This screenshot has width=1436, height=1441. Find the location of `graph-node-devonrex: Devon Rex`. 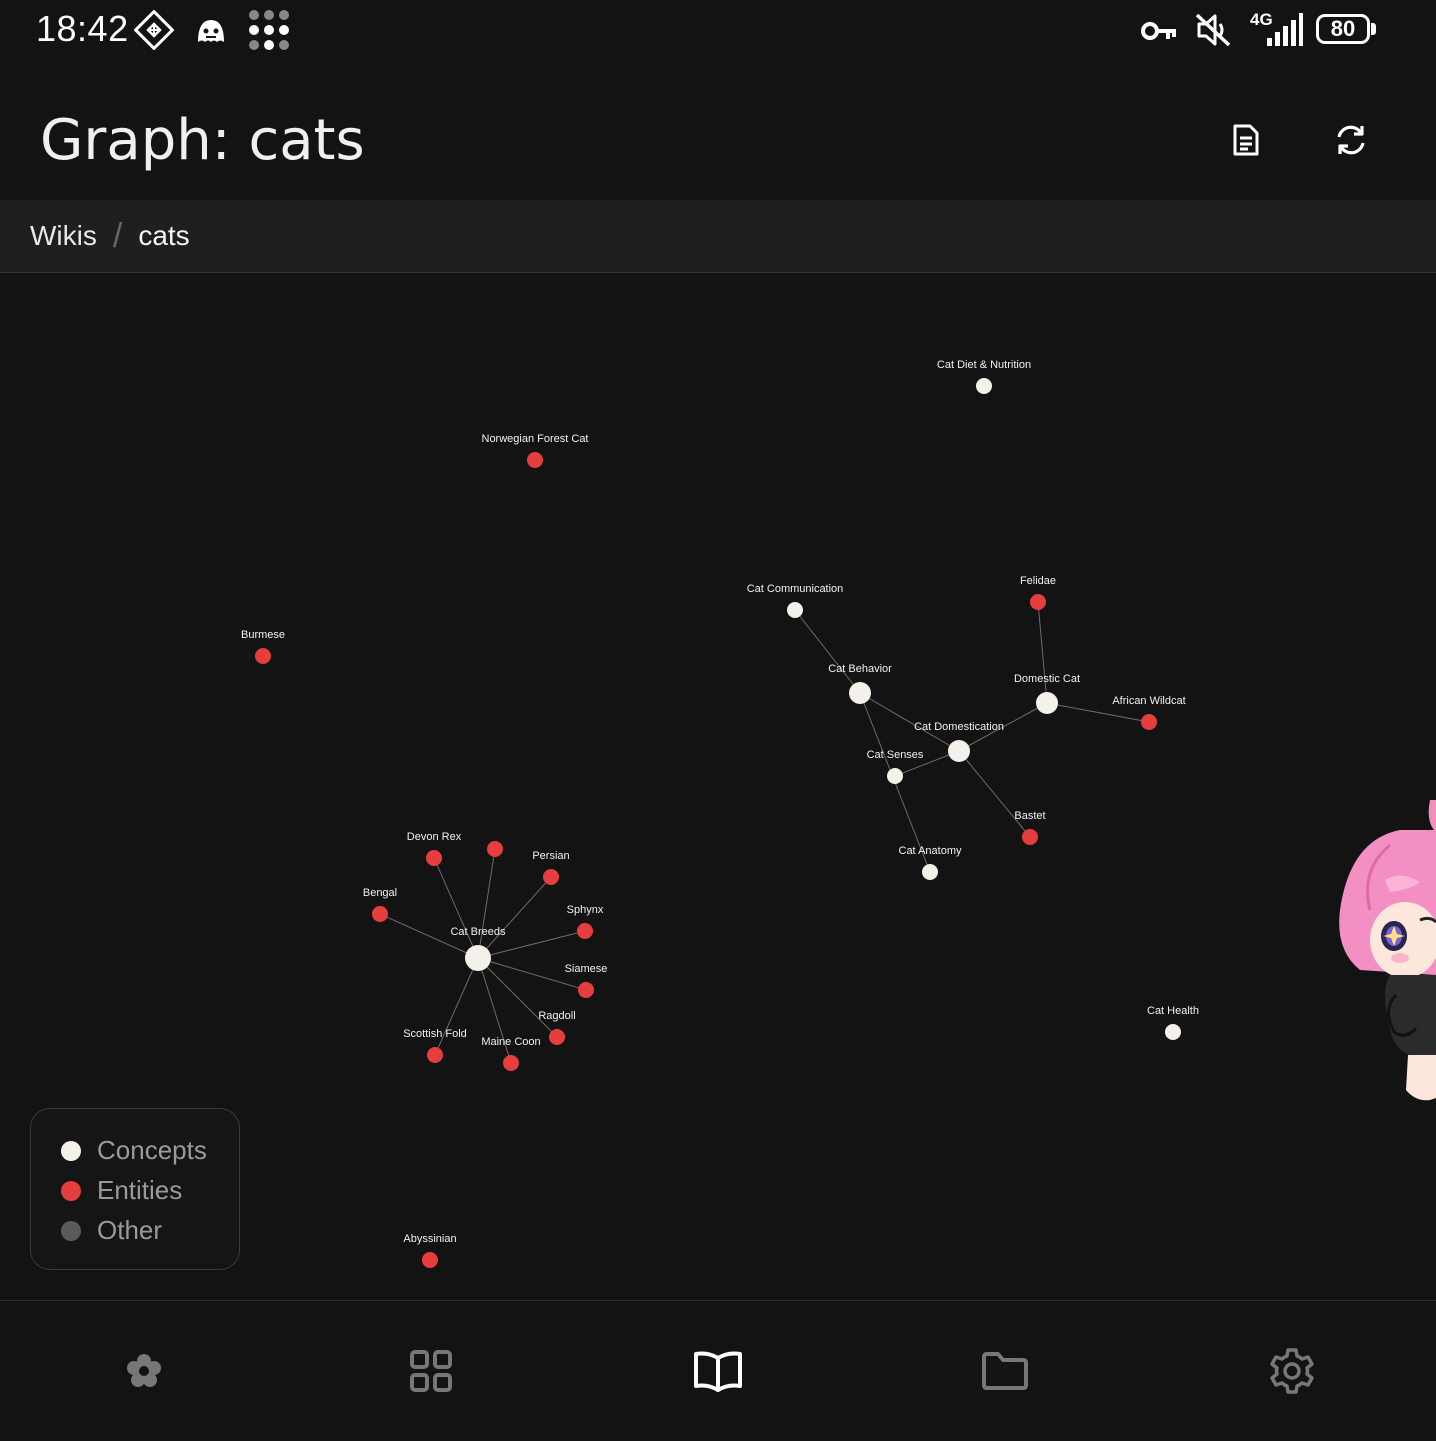

graph-node-devonrex: Devon Rex is located at coordinates (434, 848).